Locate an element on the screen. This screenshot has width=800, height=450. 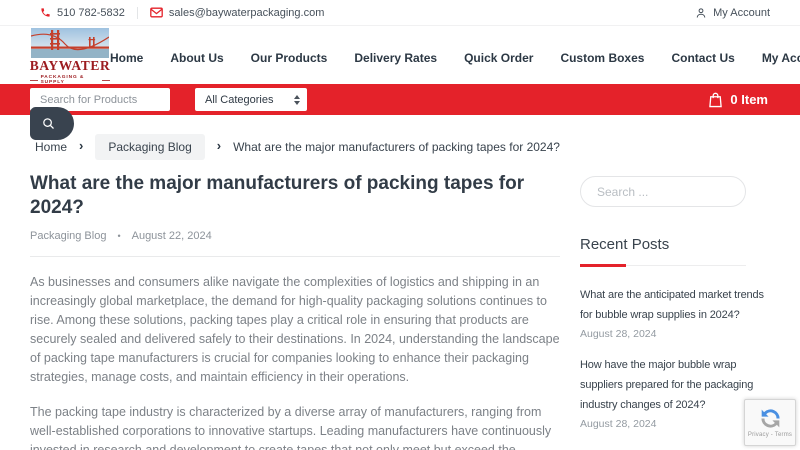
article-category: Packaging Blog is located at coordinates (68, 235).